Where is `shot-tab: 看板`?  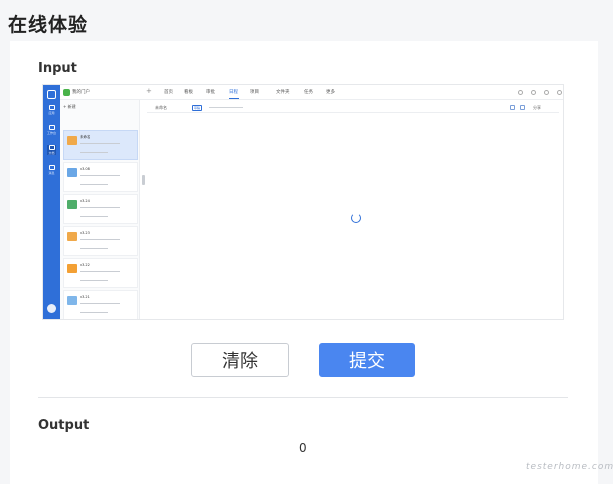 shot-tab: 看板 is located at coordinates (188, 92).